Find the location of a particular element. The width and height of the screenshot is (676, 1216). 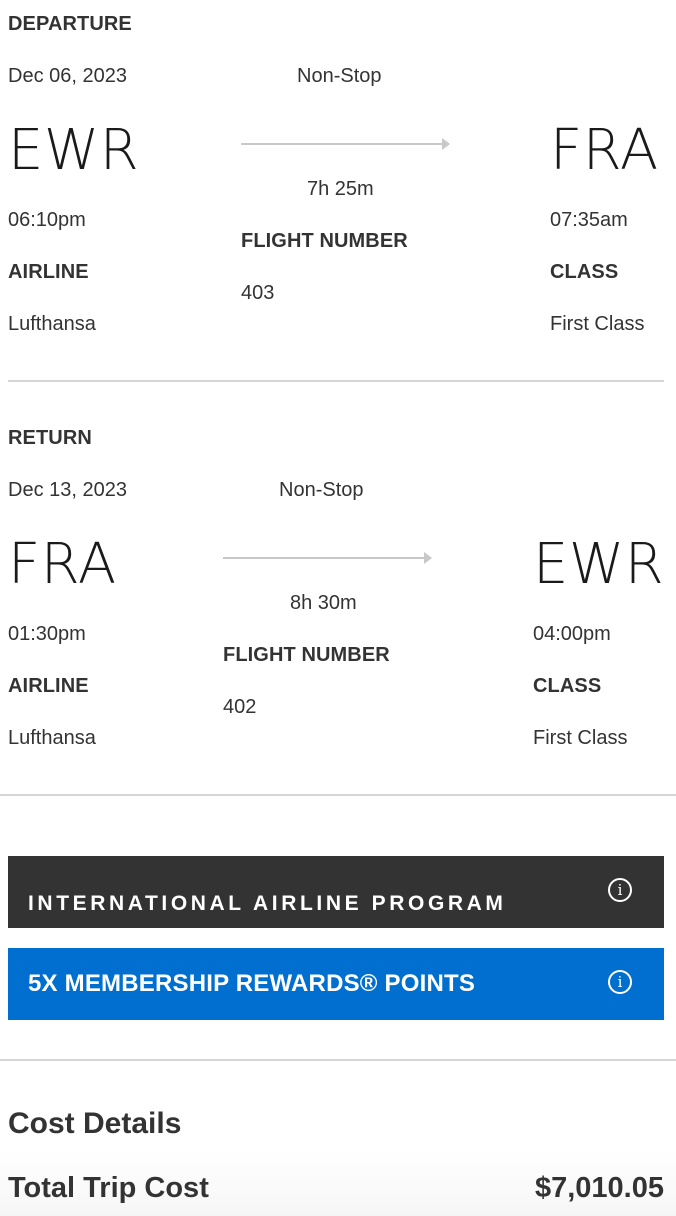

return-airline: Lufthansa is located at coordinates (52, 738).